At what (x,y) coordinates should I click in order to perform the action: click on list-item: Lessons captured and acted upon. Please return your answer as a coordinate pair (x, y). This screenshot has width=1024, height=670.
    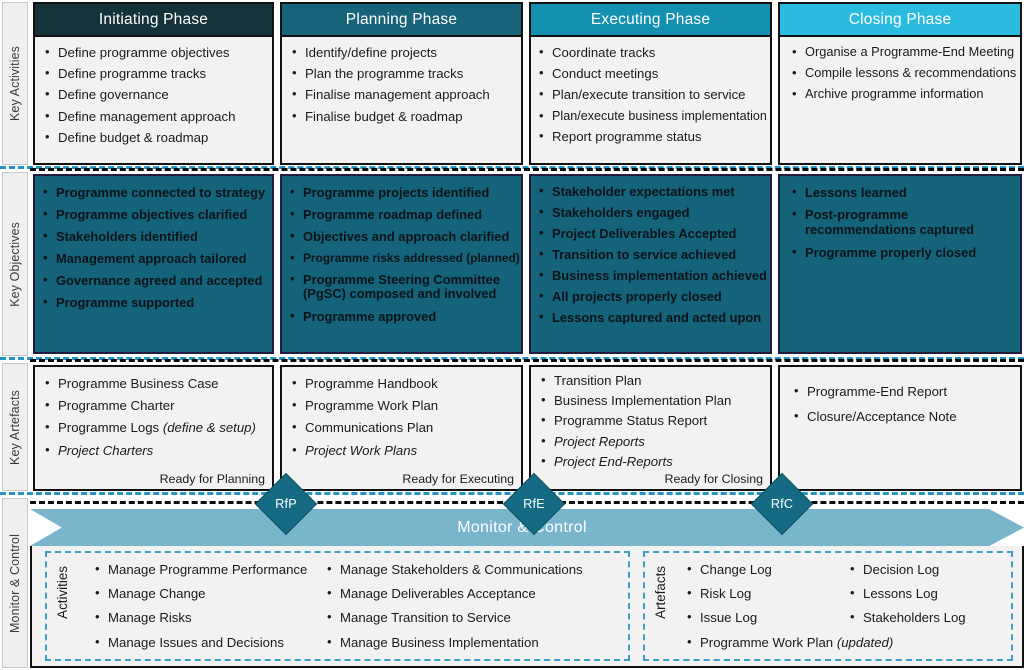
    Looking at the image, I should click on (652, 317).